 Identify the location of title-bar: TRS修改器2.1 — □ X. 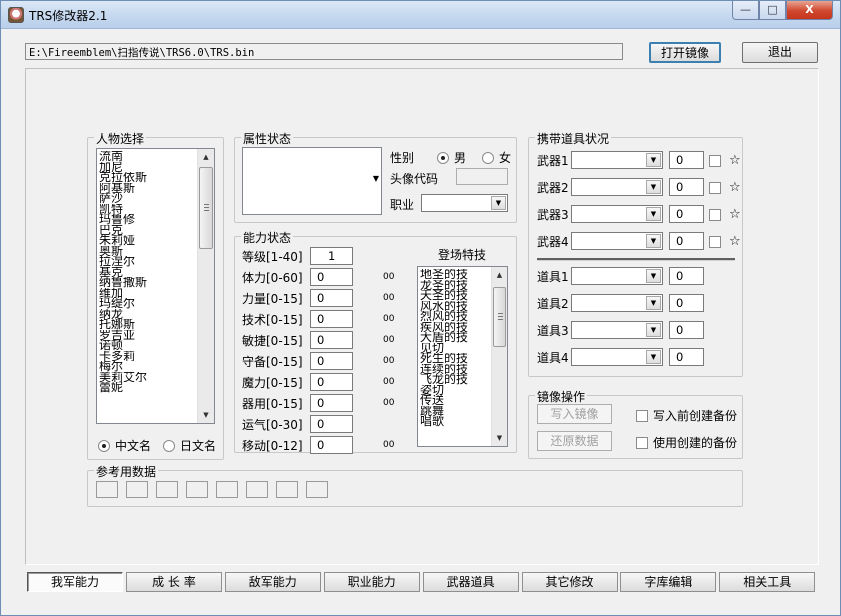
(420, 15).